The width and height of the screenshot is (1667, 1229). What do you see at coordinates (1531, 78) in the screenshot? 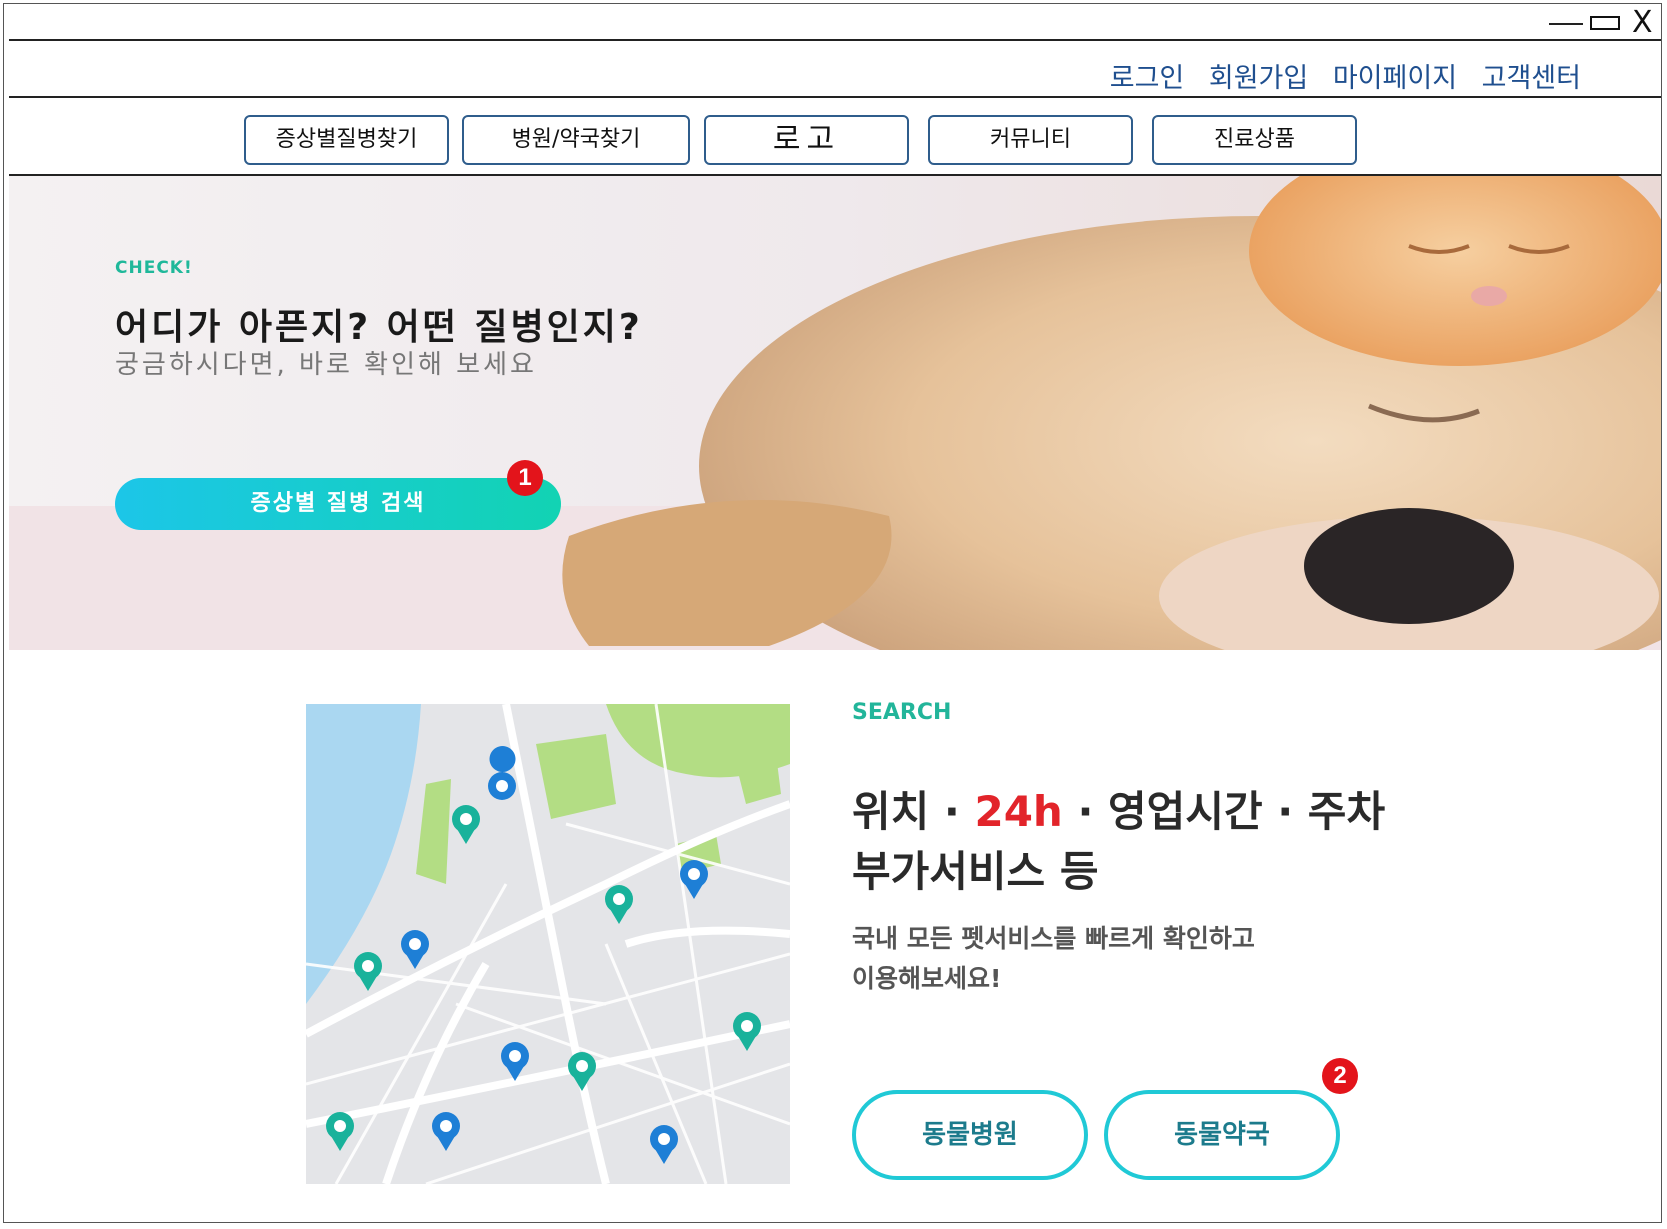
I see `customer-center-link: 고객센터` at bounding box center [1531, 78].